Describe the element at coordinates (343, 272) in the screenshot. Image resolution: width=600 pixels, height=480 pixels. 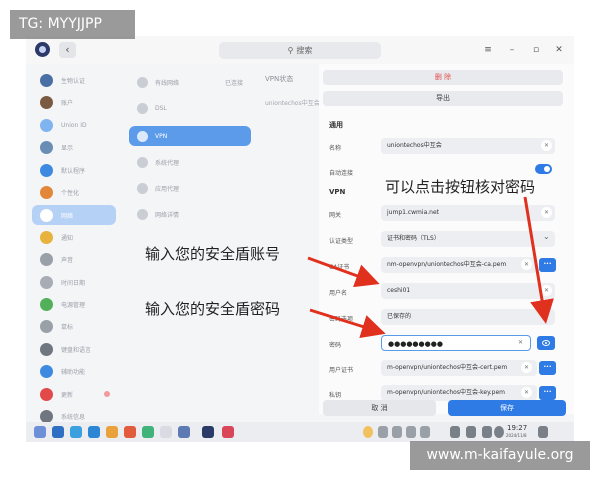
I see `arrow-to-username` at that location.